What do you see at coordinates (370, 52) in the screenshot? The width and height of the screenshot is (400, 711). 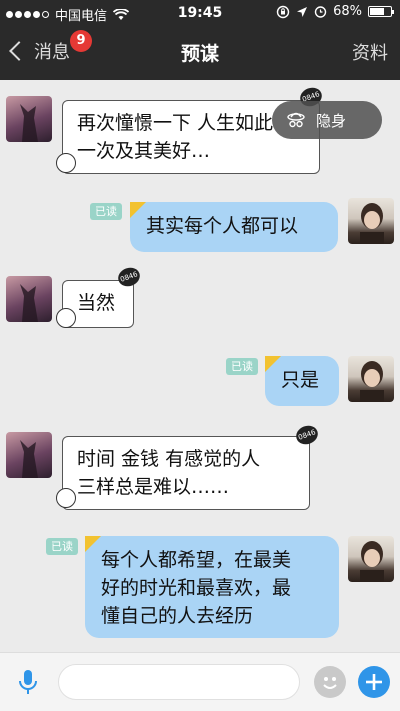 I see `profile-button: 资料` at bounding box center [370, 52].